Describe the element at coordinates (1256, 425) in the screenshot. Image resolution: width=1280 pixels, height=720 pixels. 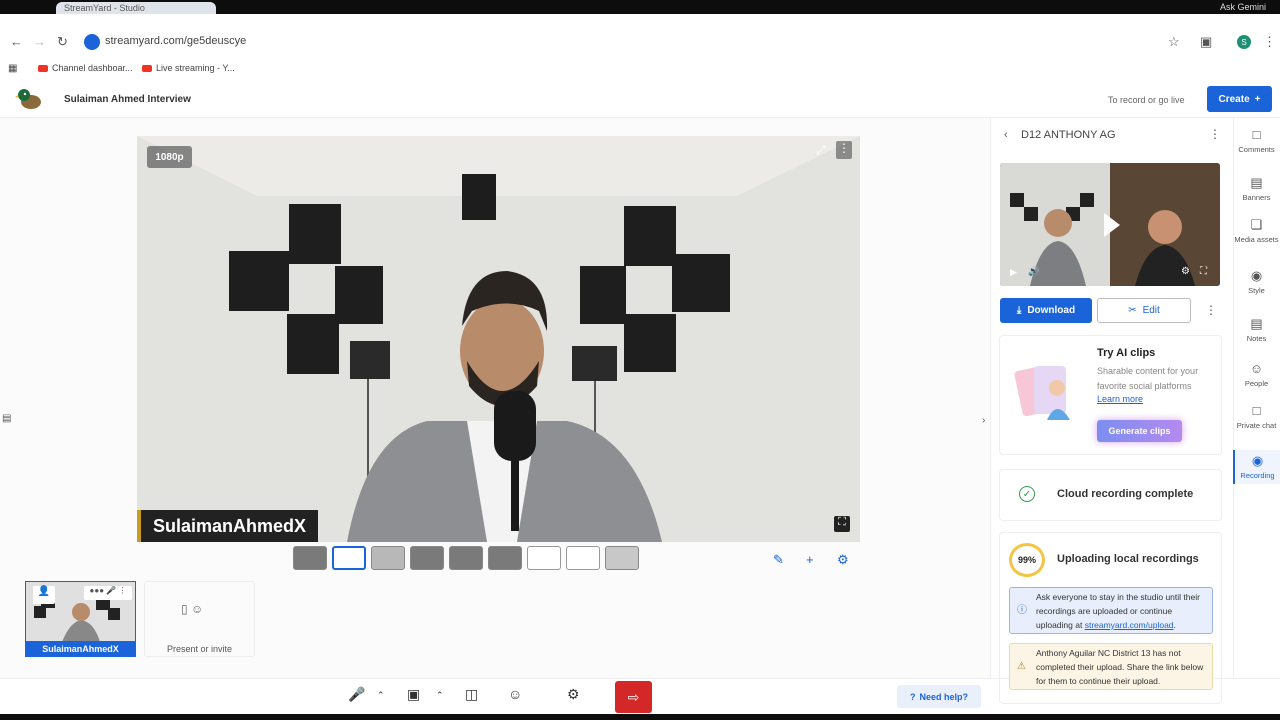
I see `rail-label: Private chat` at that location.